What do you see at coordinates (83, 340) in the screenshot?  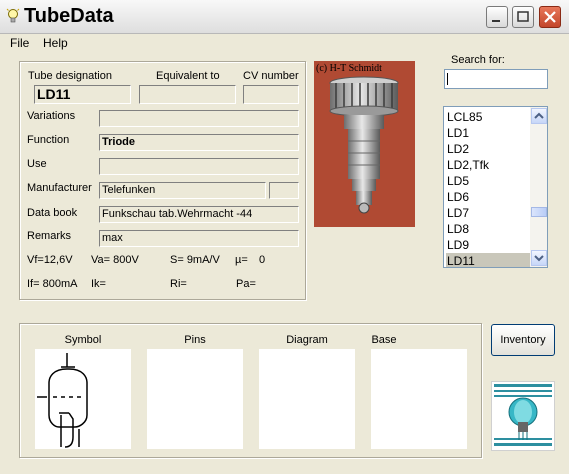 I see `symbol-label: Symbol` at bounding box center [83, 340].